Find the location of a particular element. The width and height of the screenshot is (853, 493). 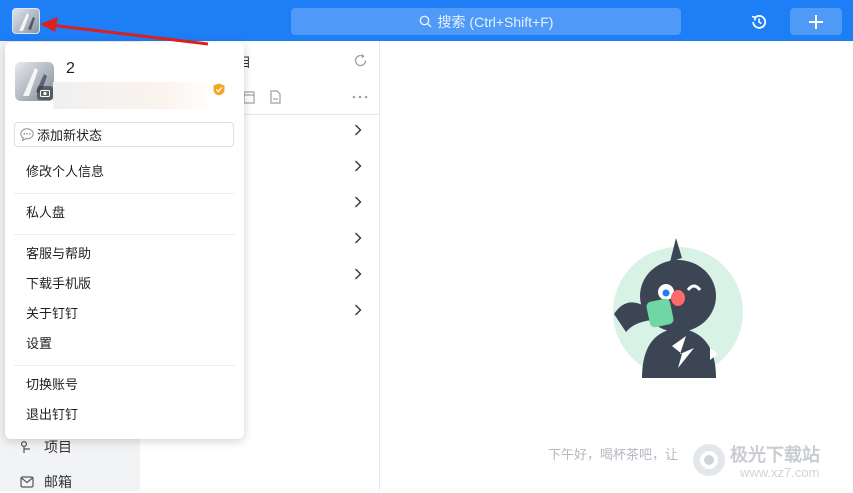

camera-icon is located at coordinates (45, 93).